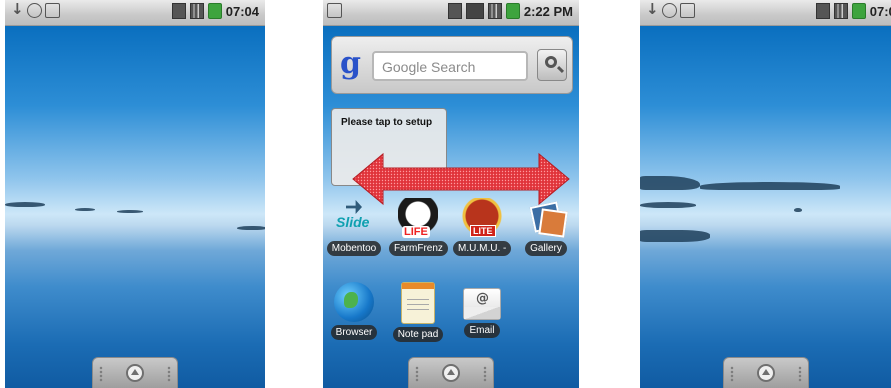  I want to click on app-notepad: Note pad, so click(418, 314).